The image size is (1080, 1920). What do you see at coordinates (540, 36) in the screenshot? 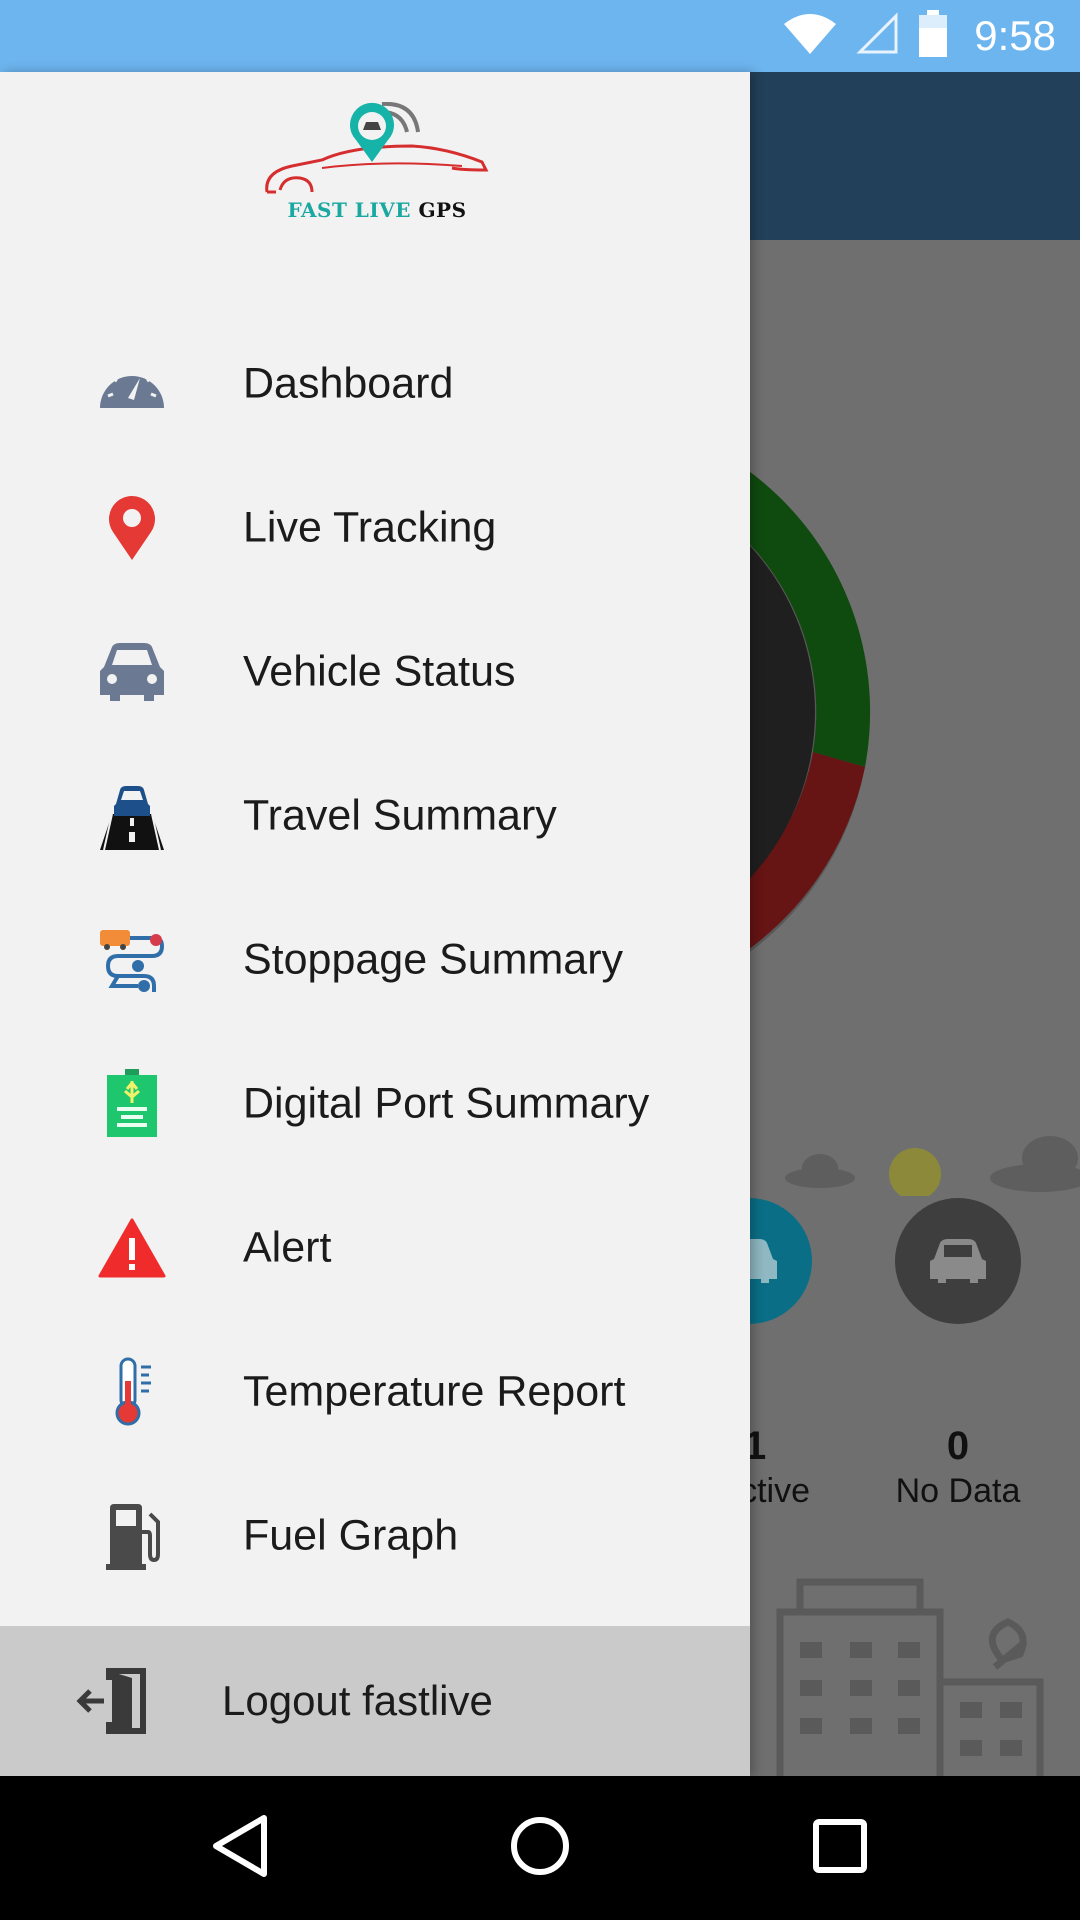
I see `status-bar: 9:58` at bounding box center [540, 36].